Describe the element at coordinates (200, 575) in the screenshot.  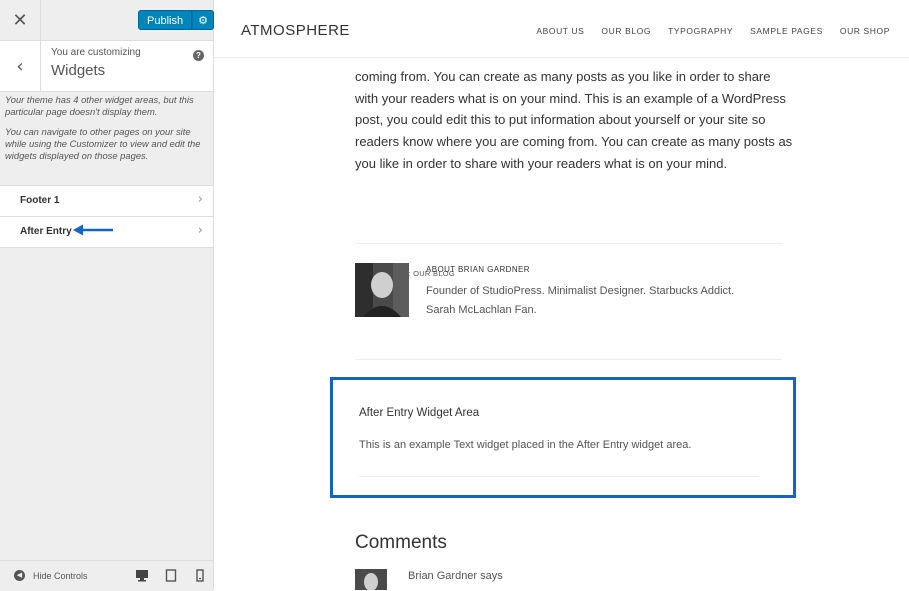
I see `mobile-icon` at that location.